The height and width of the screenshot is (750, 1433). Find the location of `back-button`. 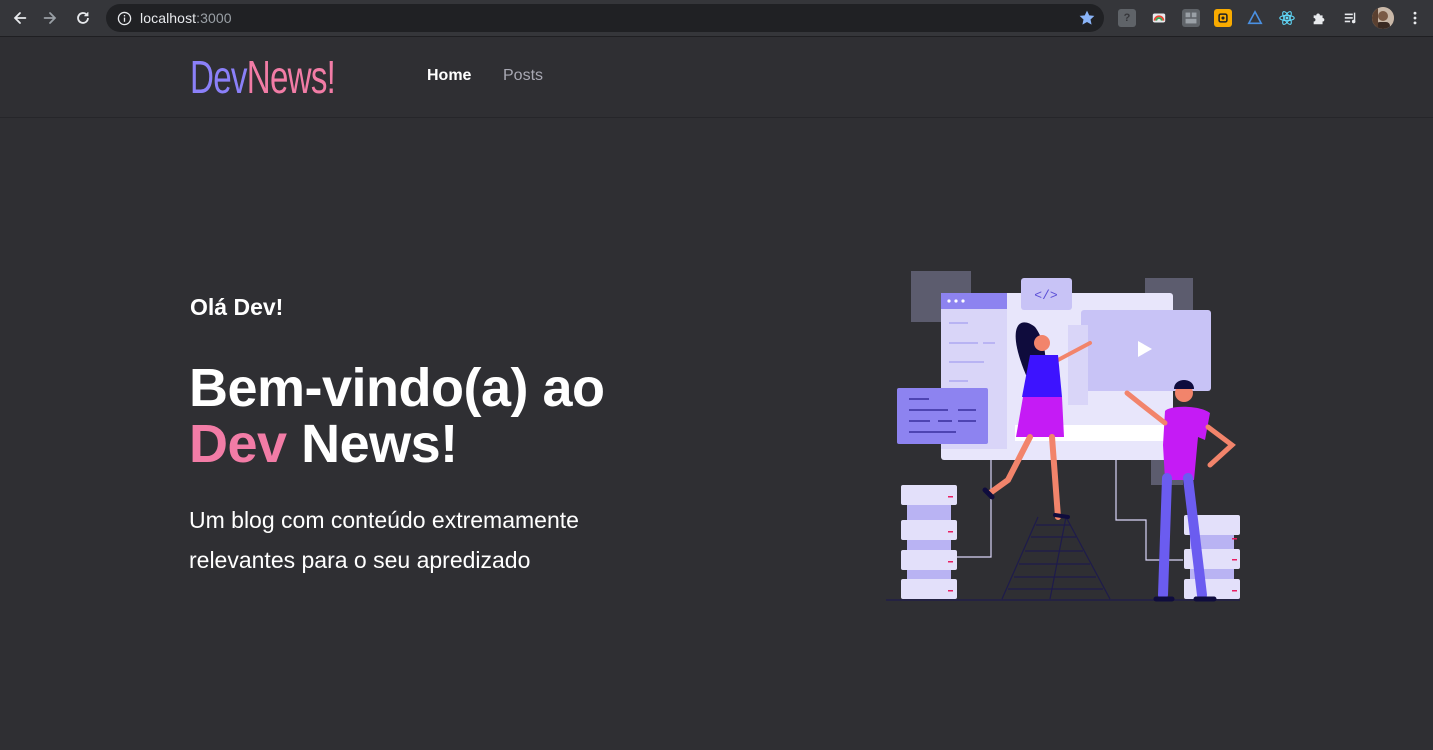

back-button is located at coordinates (20, 18).